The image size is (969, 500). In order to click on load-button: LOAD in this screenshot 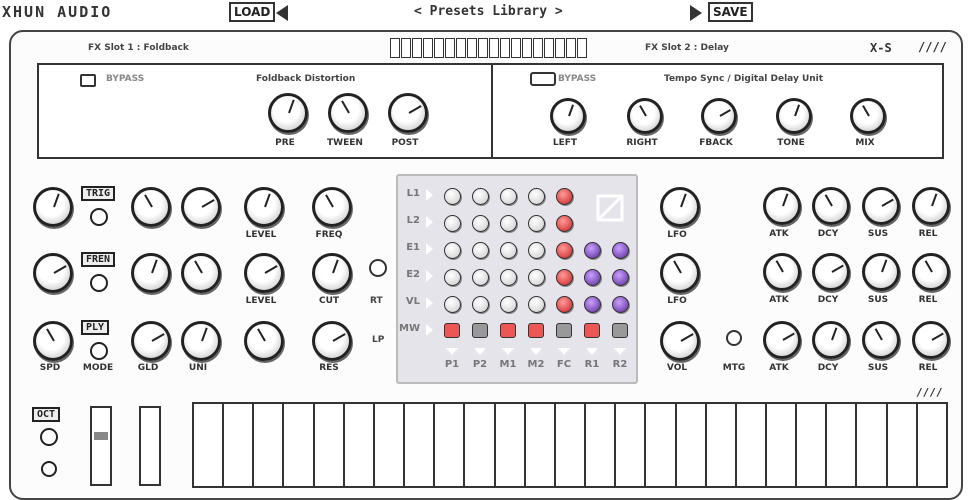, I will do `click(252, 12)`.